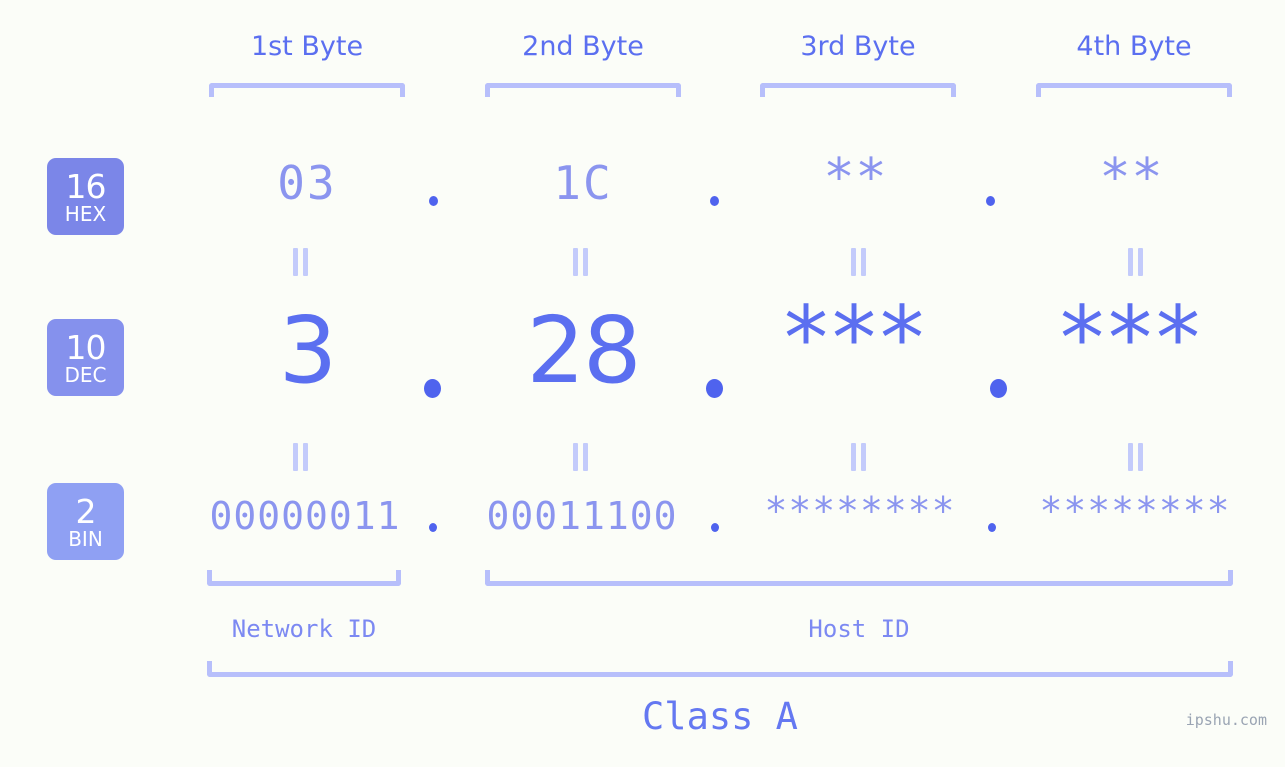 The width and height of the screenshot is (1285, 767). I want to click on equals-mark-5a, so click(295, 457).